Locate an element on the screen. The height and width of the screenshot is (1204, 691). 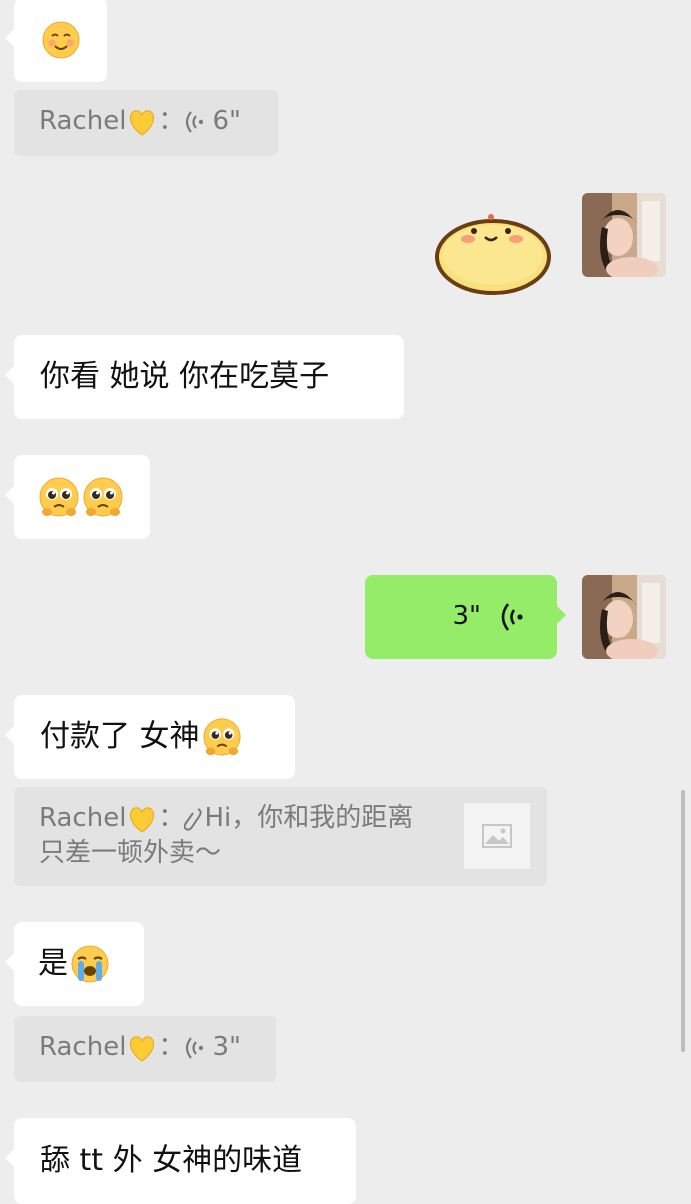
loudly-crying-face-icon is located at coordinates (90, 964).